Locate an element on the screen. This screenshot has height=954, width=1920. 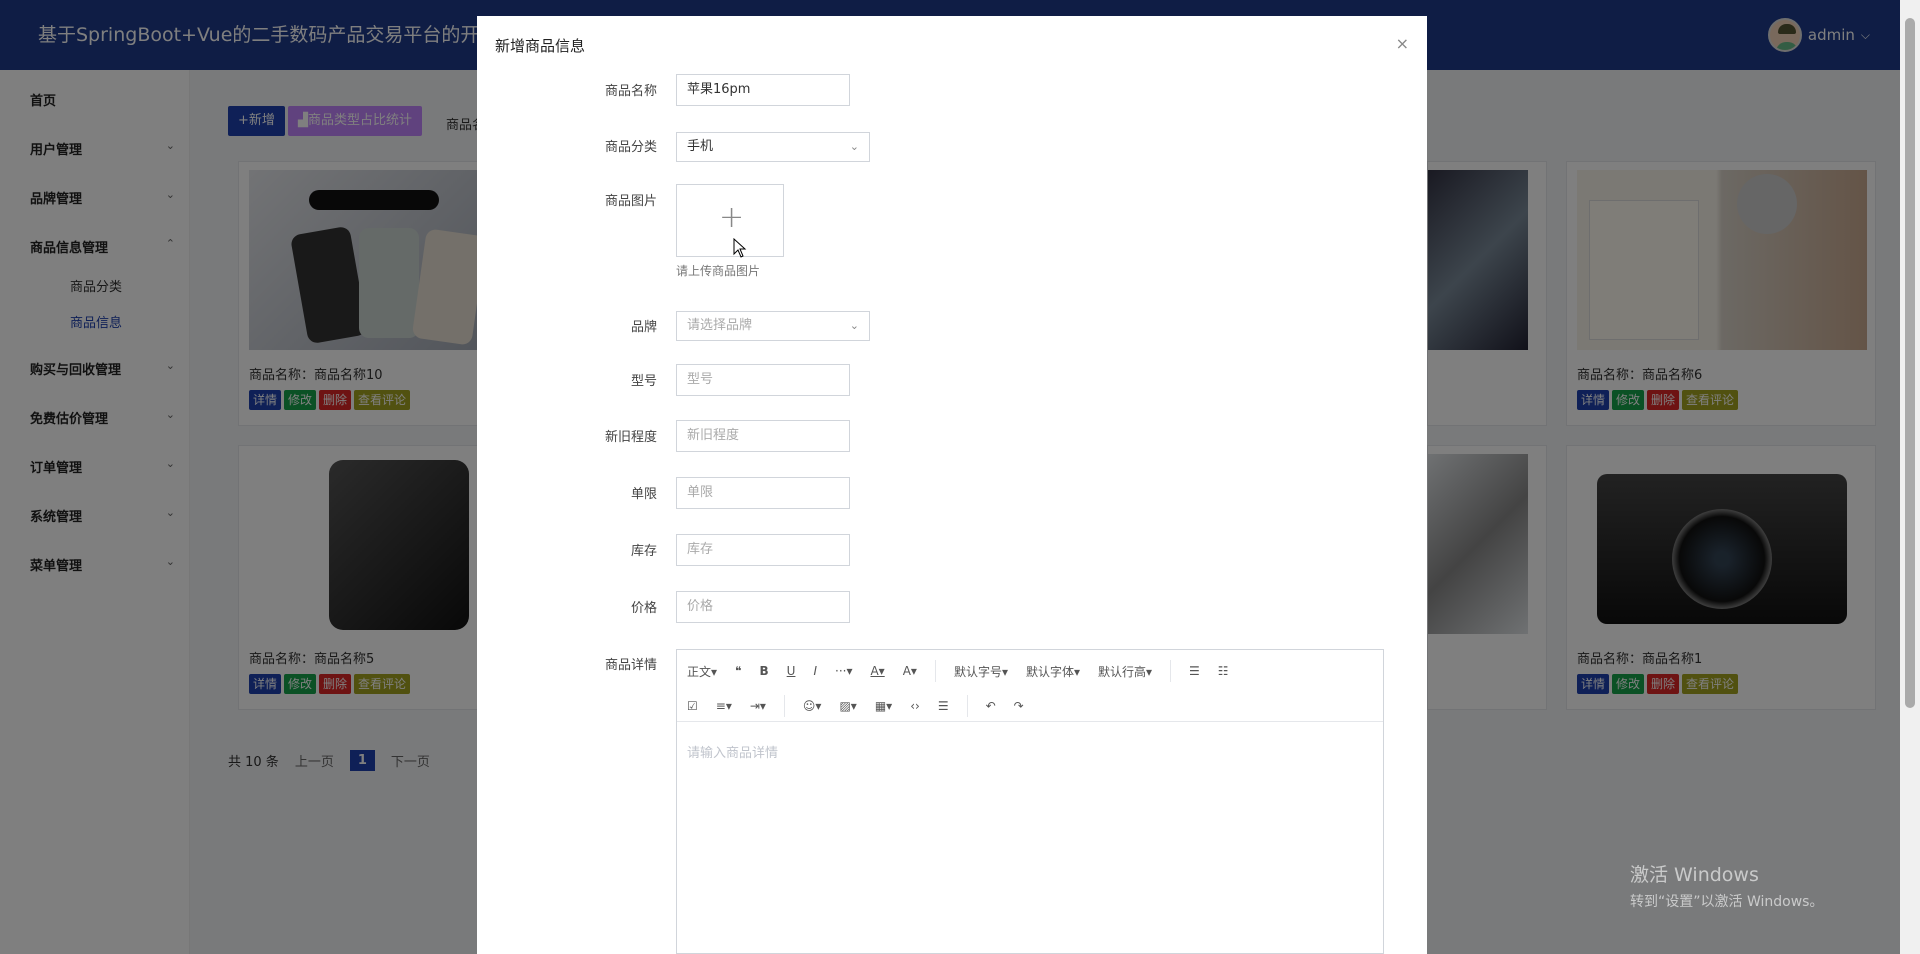
indent-icon: ⇥▾ is located at coordinates (758, 706).